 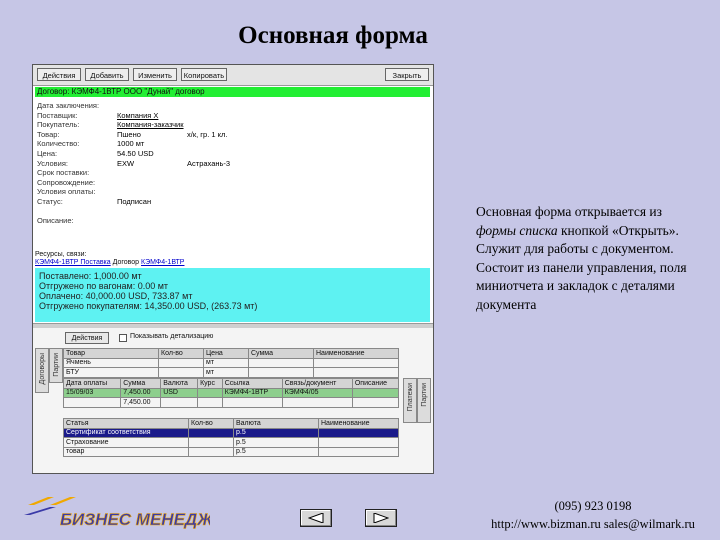 I want to click on show-details-label: Показывать детализацию, so click(x=172, y=336).